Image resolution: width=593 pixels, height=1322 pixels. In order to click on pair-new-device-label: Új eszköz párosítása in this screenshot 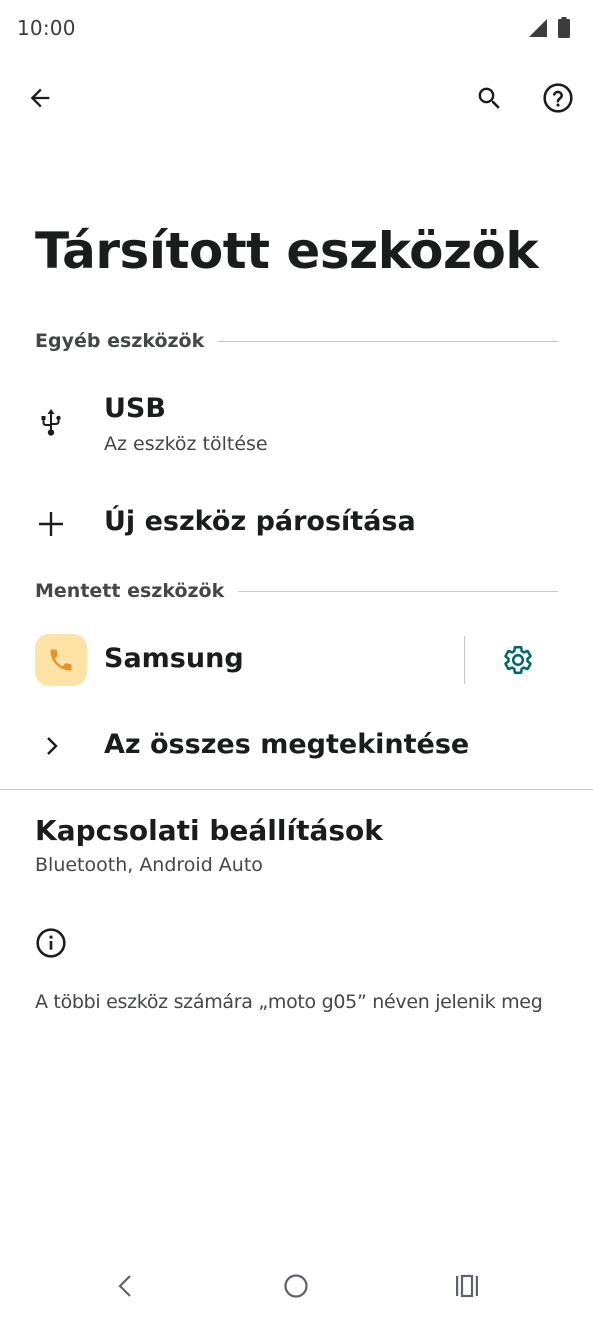, I will do `click(260, 521)`.